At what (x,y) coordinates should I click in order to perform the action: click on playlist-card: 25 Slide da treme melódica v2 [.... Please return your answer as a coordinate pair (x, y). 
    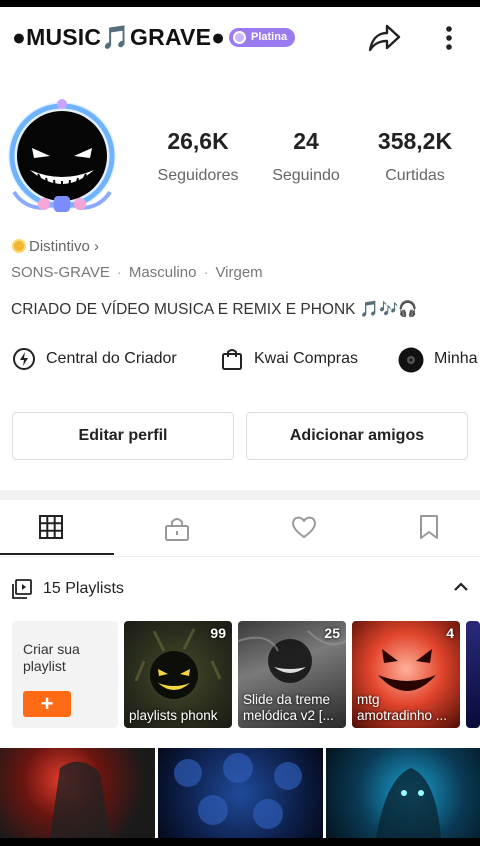
    Looking at the image, I should click on (292, 674).